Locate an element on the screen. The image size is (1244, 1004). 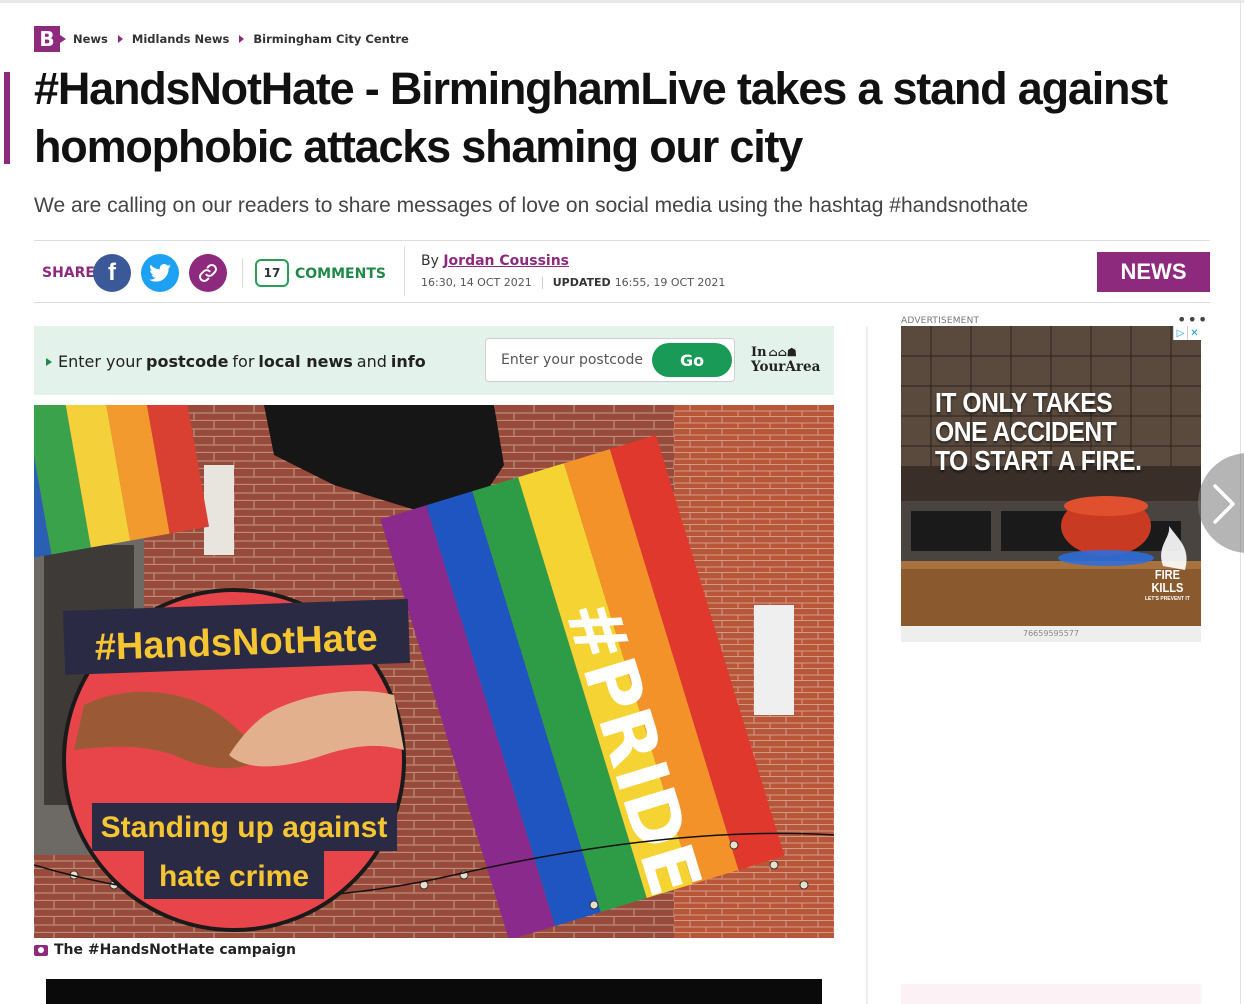
brand-line-2: YourArea is located at coordinates (786, 367).